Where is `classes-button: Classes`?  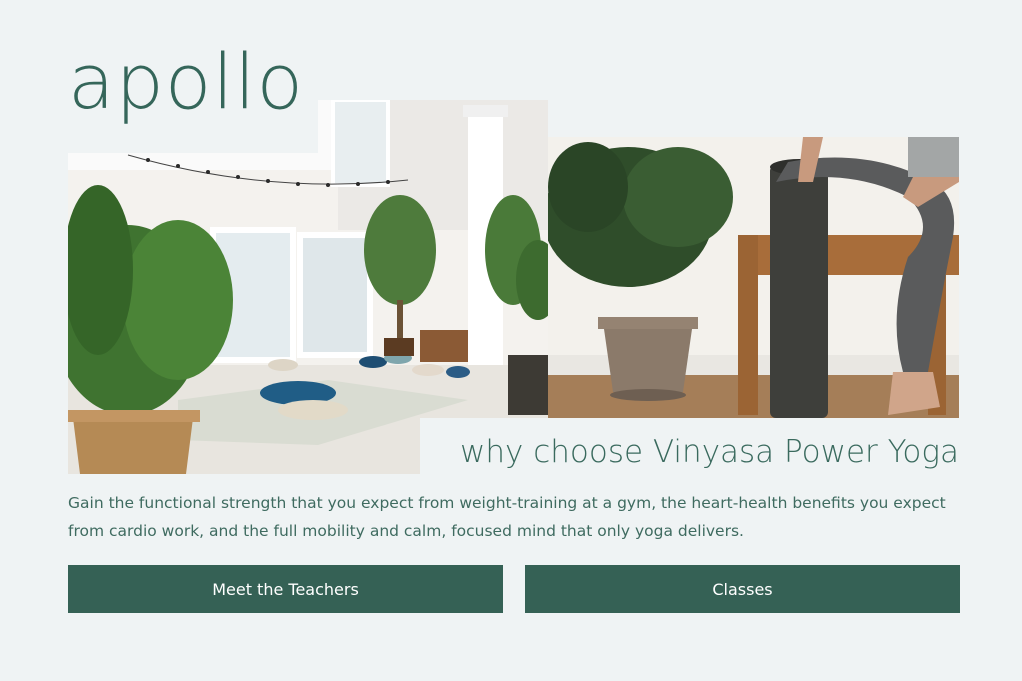 classes-button: Classes is located at coordinates (742, 589).